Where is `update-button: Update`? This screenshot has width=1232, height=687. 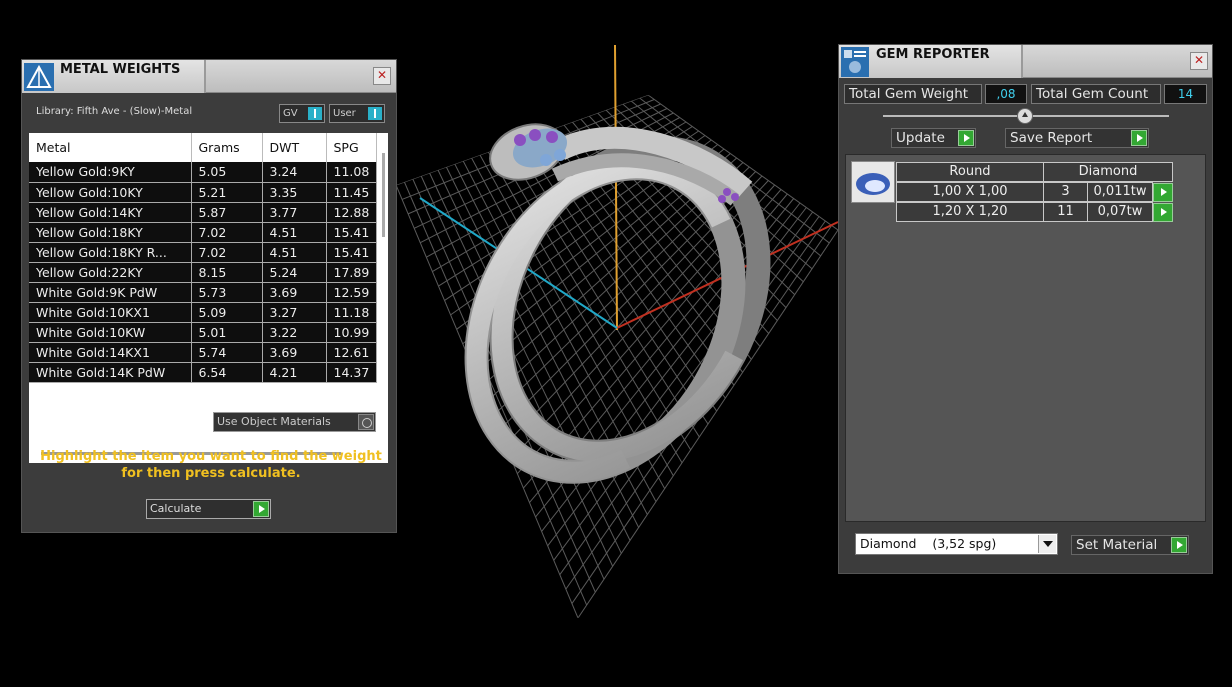 update-button: Update is located at coordinates (933, 138).